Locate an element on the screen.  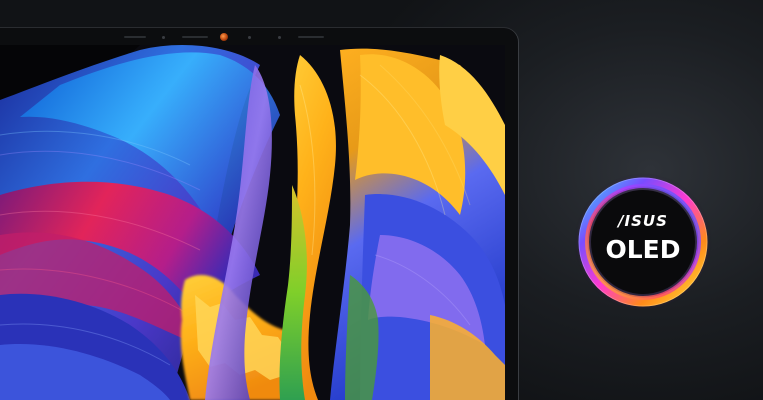
brand-logo-text: /ISUS is located at coordinates (642, 221).